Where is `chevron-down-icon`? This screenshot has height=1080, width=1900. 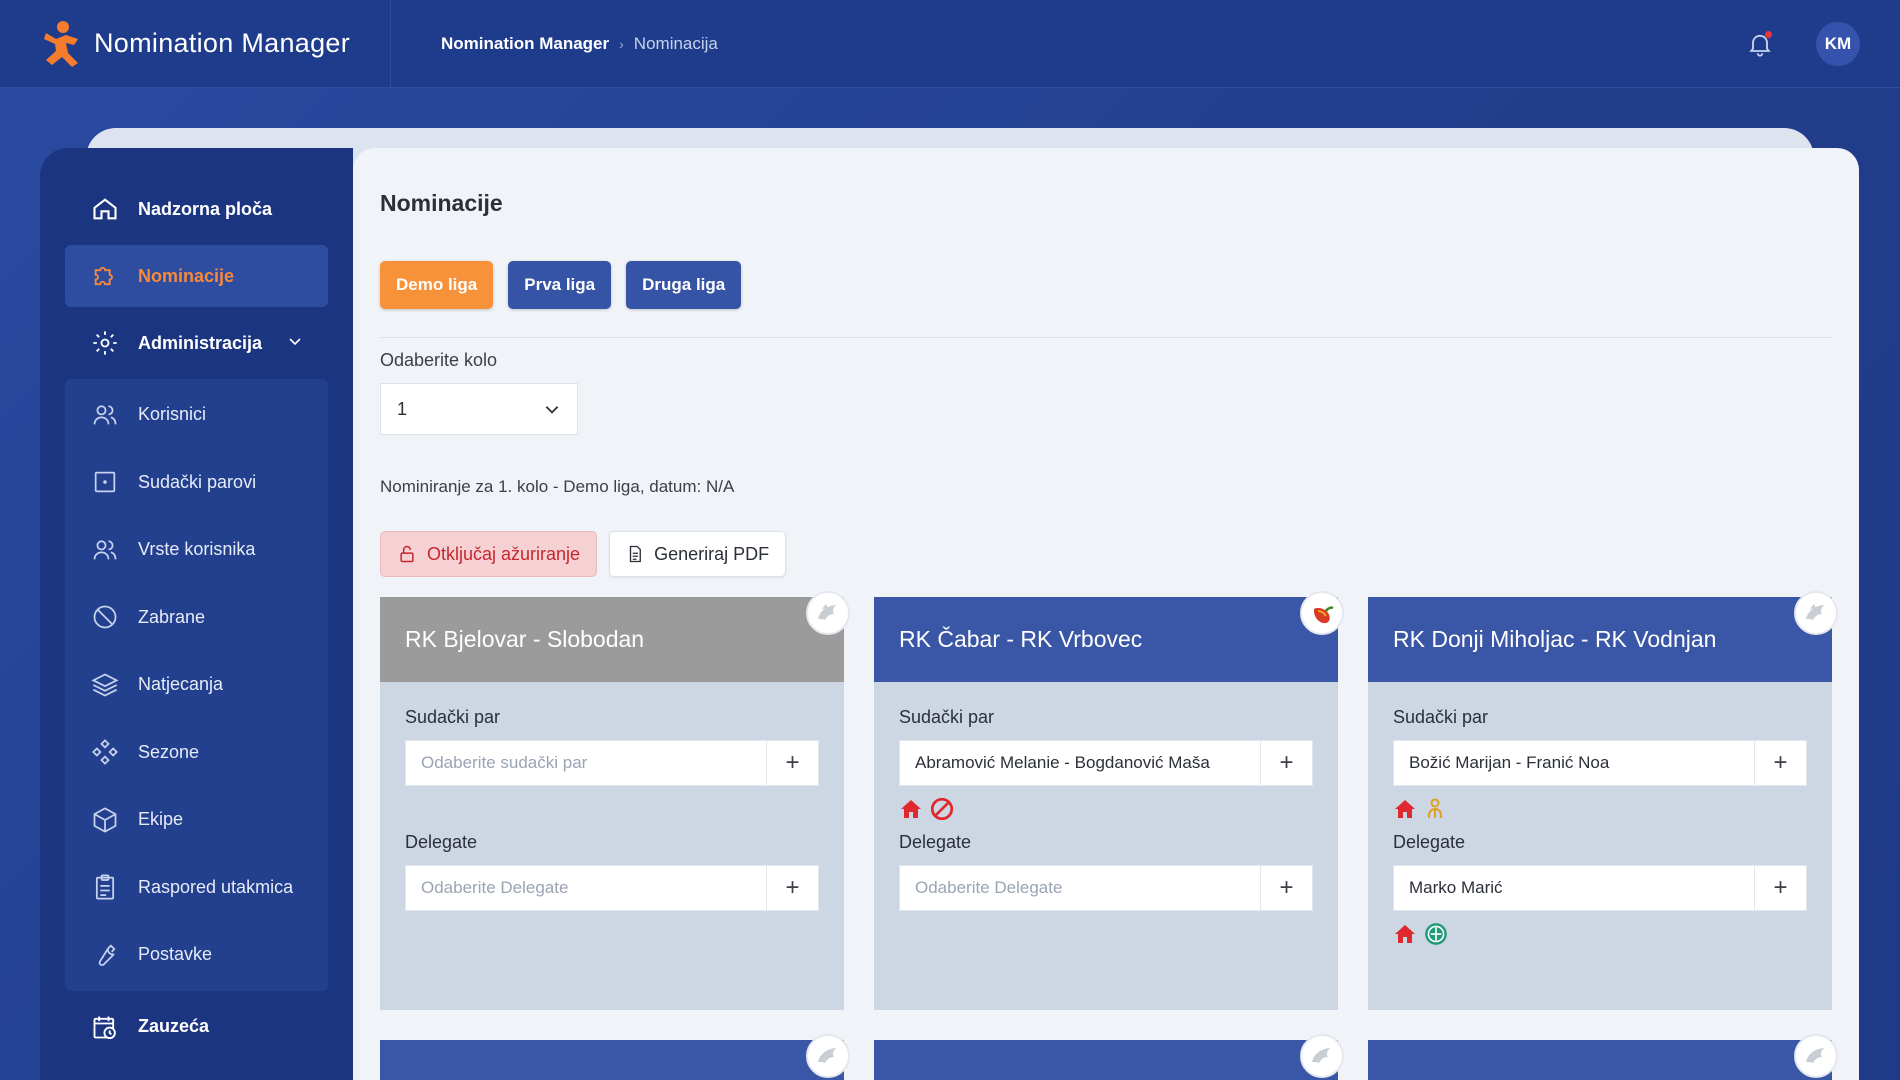 chevron-down-icon is located at coordinates (552, 410).